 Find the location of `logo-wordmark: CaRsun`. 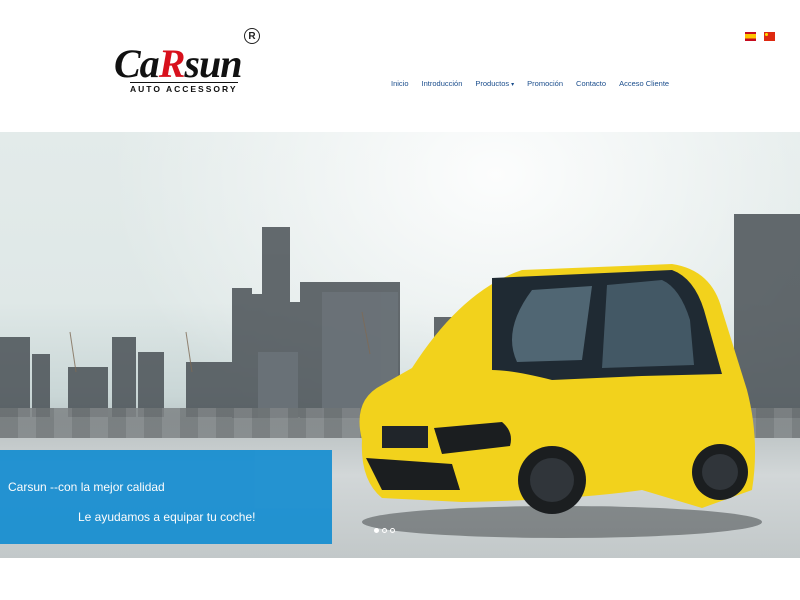

logo-wordmark: CaRsun is located at coordinates (178, 63).